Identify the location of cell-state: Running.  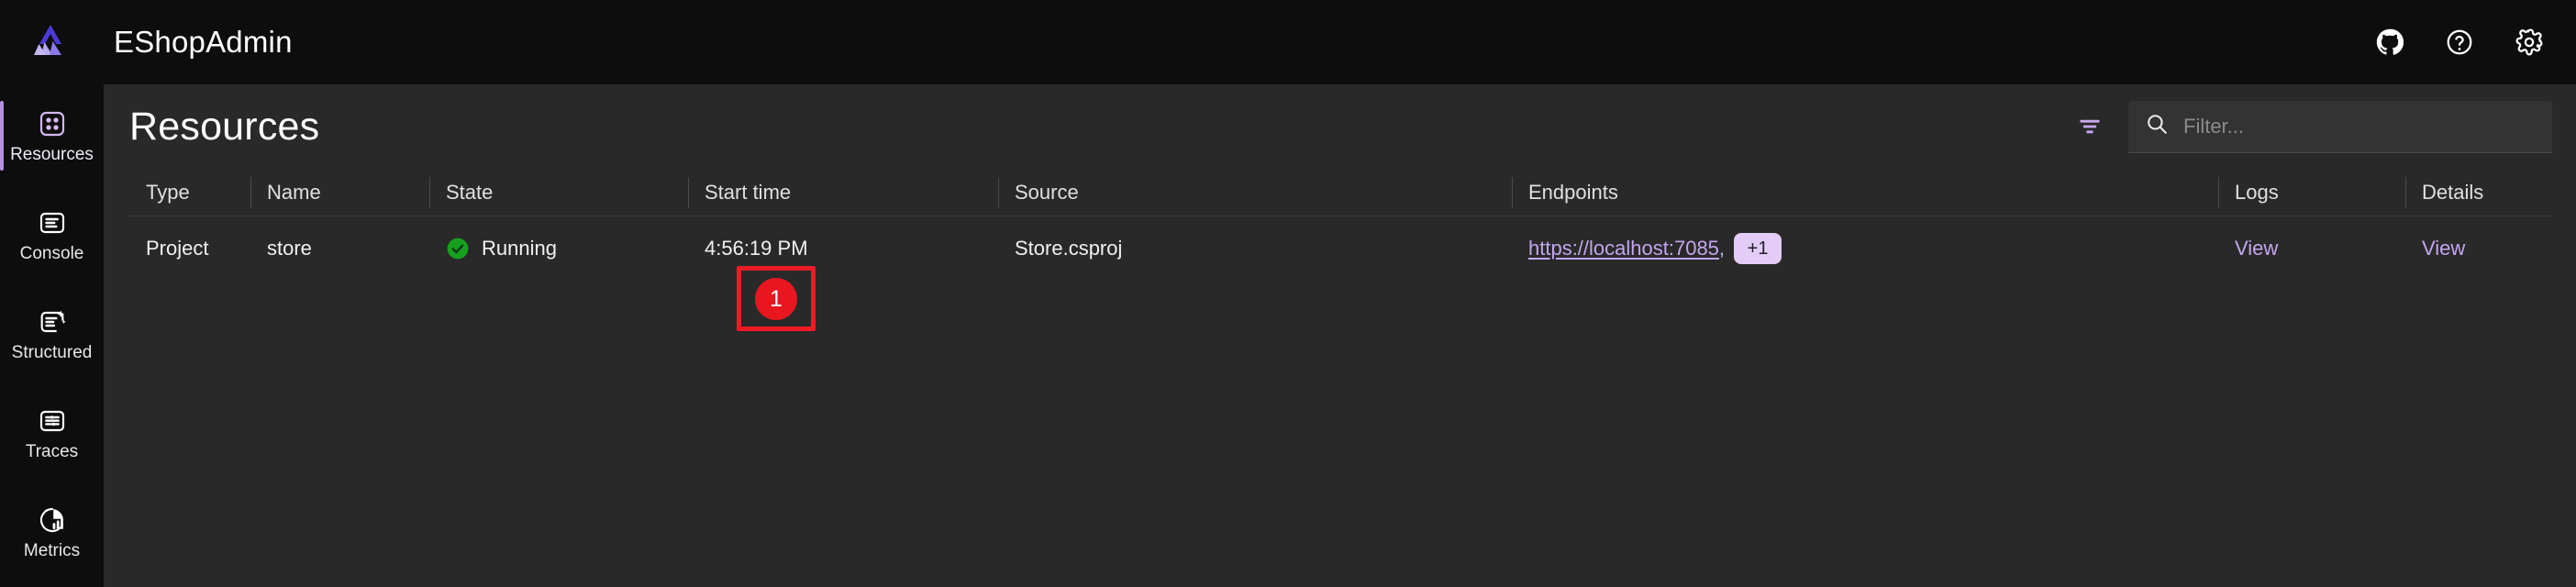
(558, 248).